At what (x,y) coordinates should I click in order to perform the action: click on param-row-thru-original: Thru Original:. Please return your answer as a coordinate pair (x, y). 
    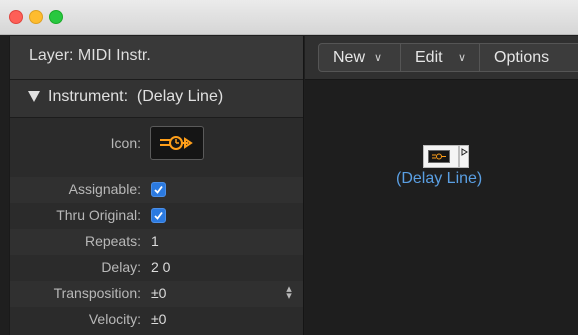
    Looking at the image, I should click on (156, 216).